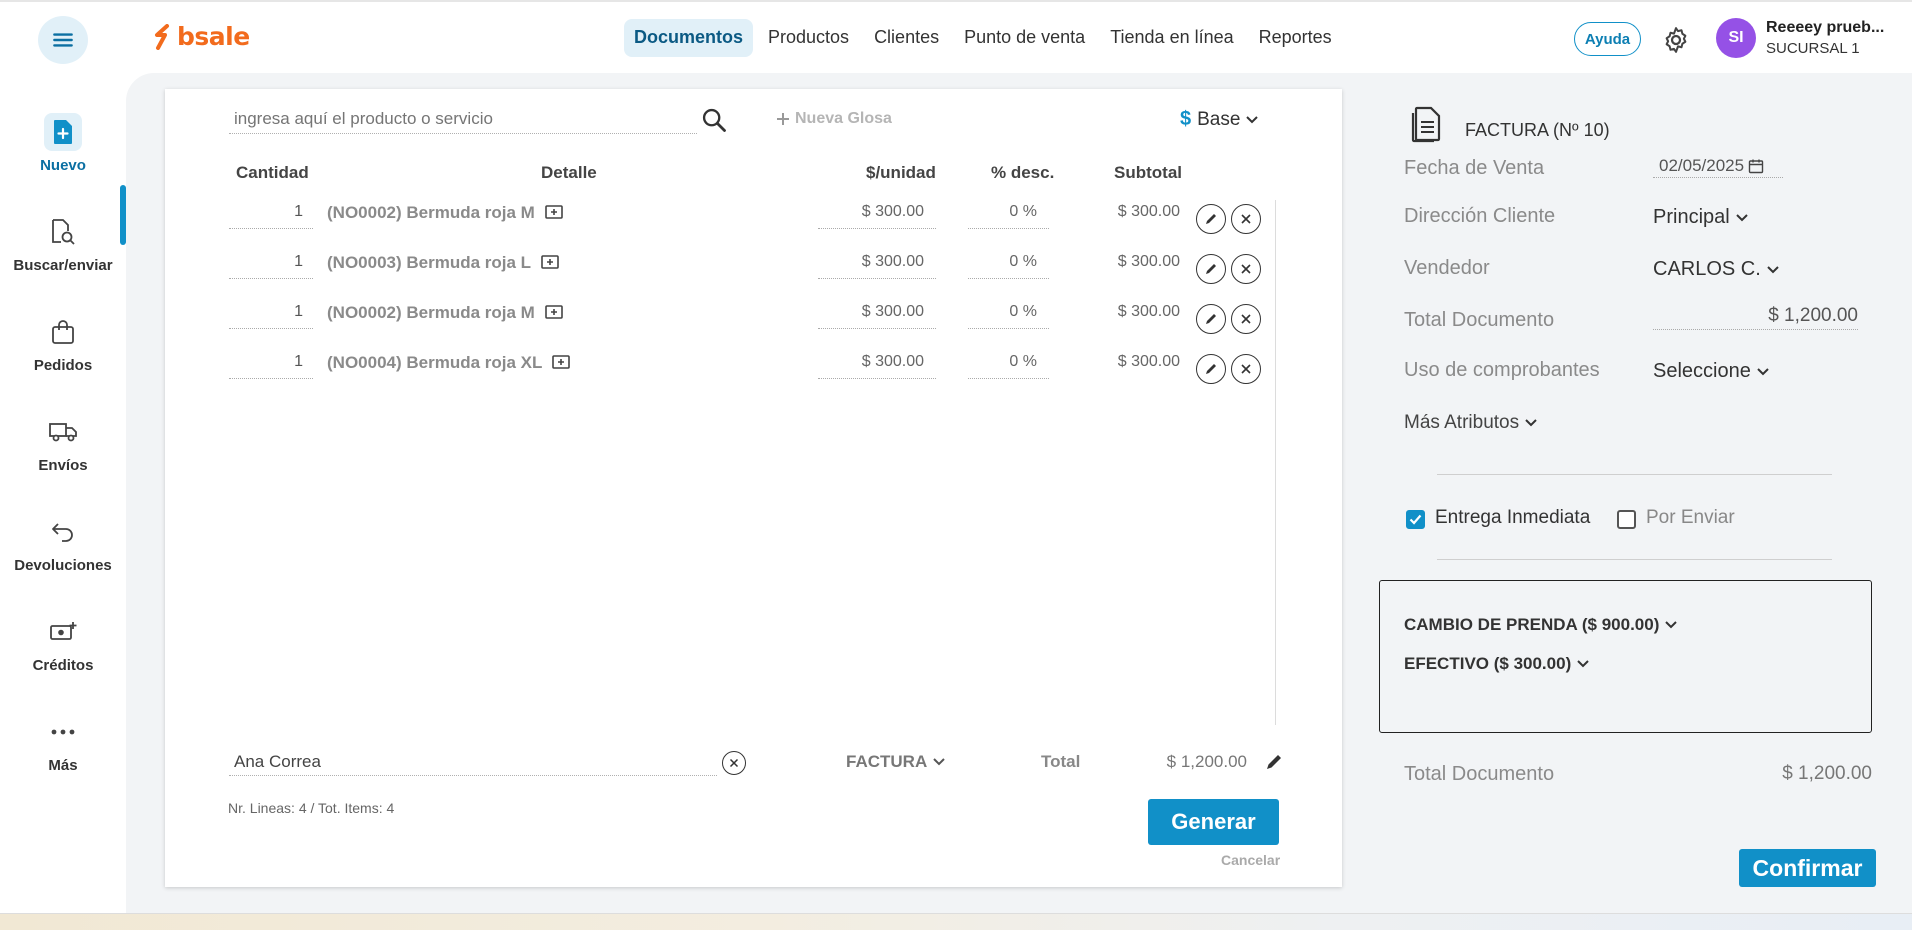 The width and height of the screenshot is (1912, 930). Describe the element at coordinates (1707, 269) in the screenshot. I see `seller-value: CARLOS C.` at that location.